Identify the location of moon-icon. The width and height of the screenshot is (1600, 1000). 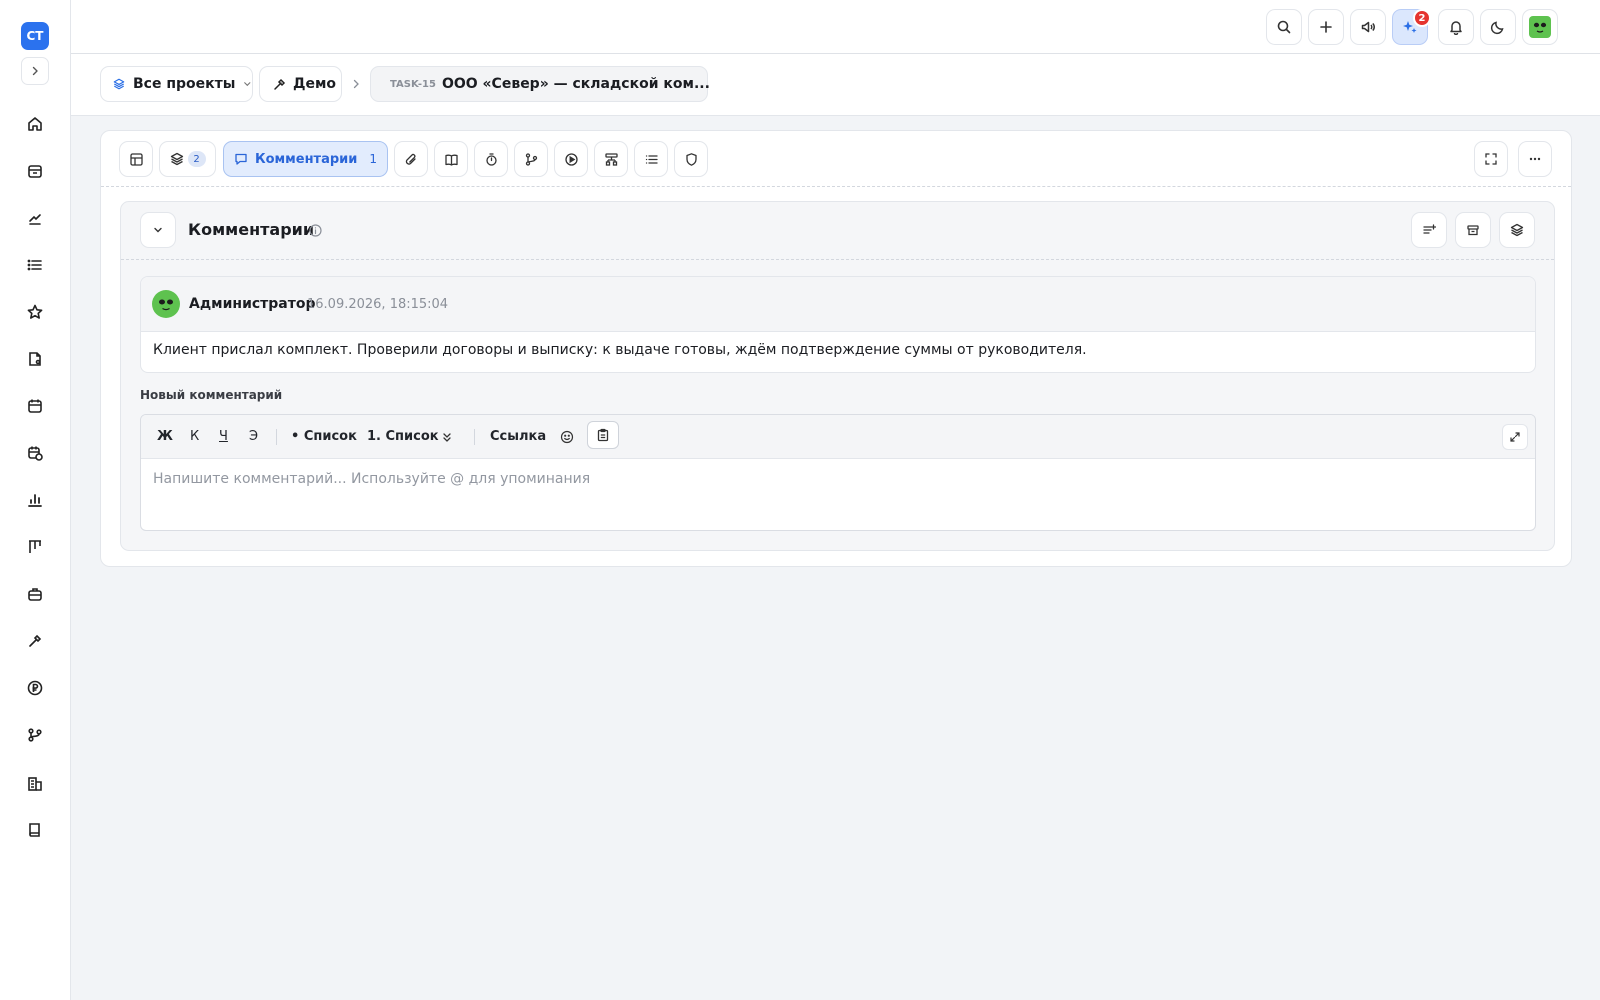
(1497, 28).